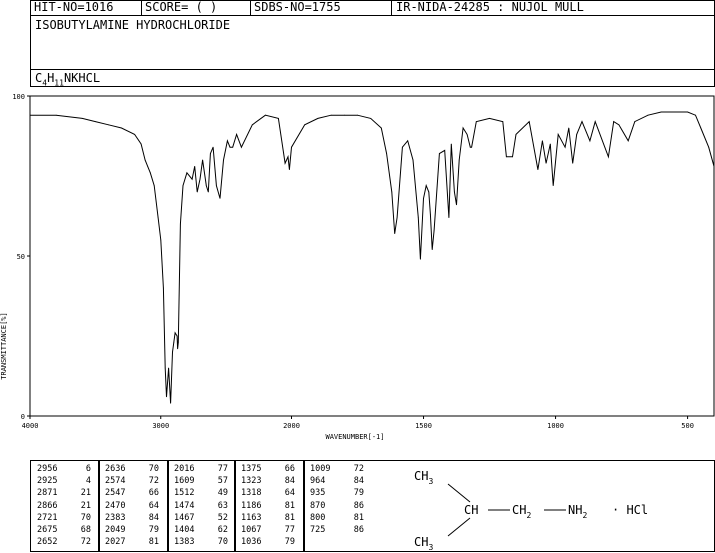  I want to click on peak-wavenumber: 2925, so click(47, 481).